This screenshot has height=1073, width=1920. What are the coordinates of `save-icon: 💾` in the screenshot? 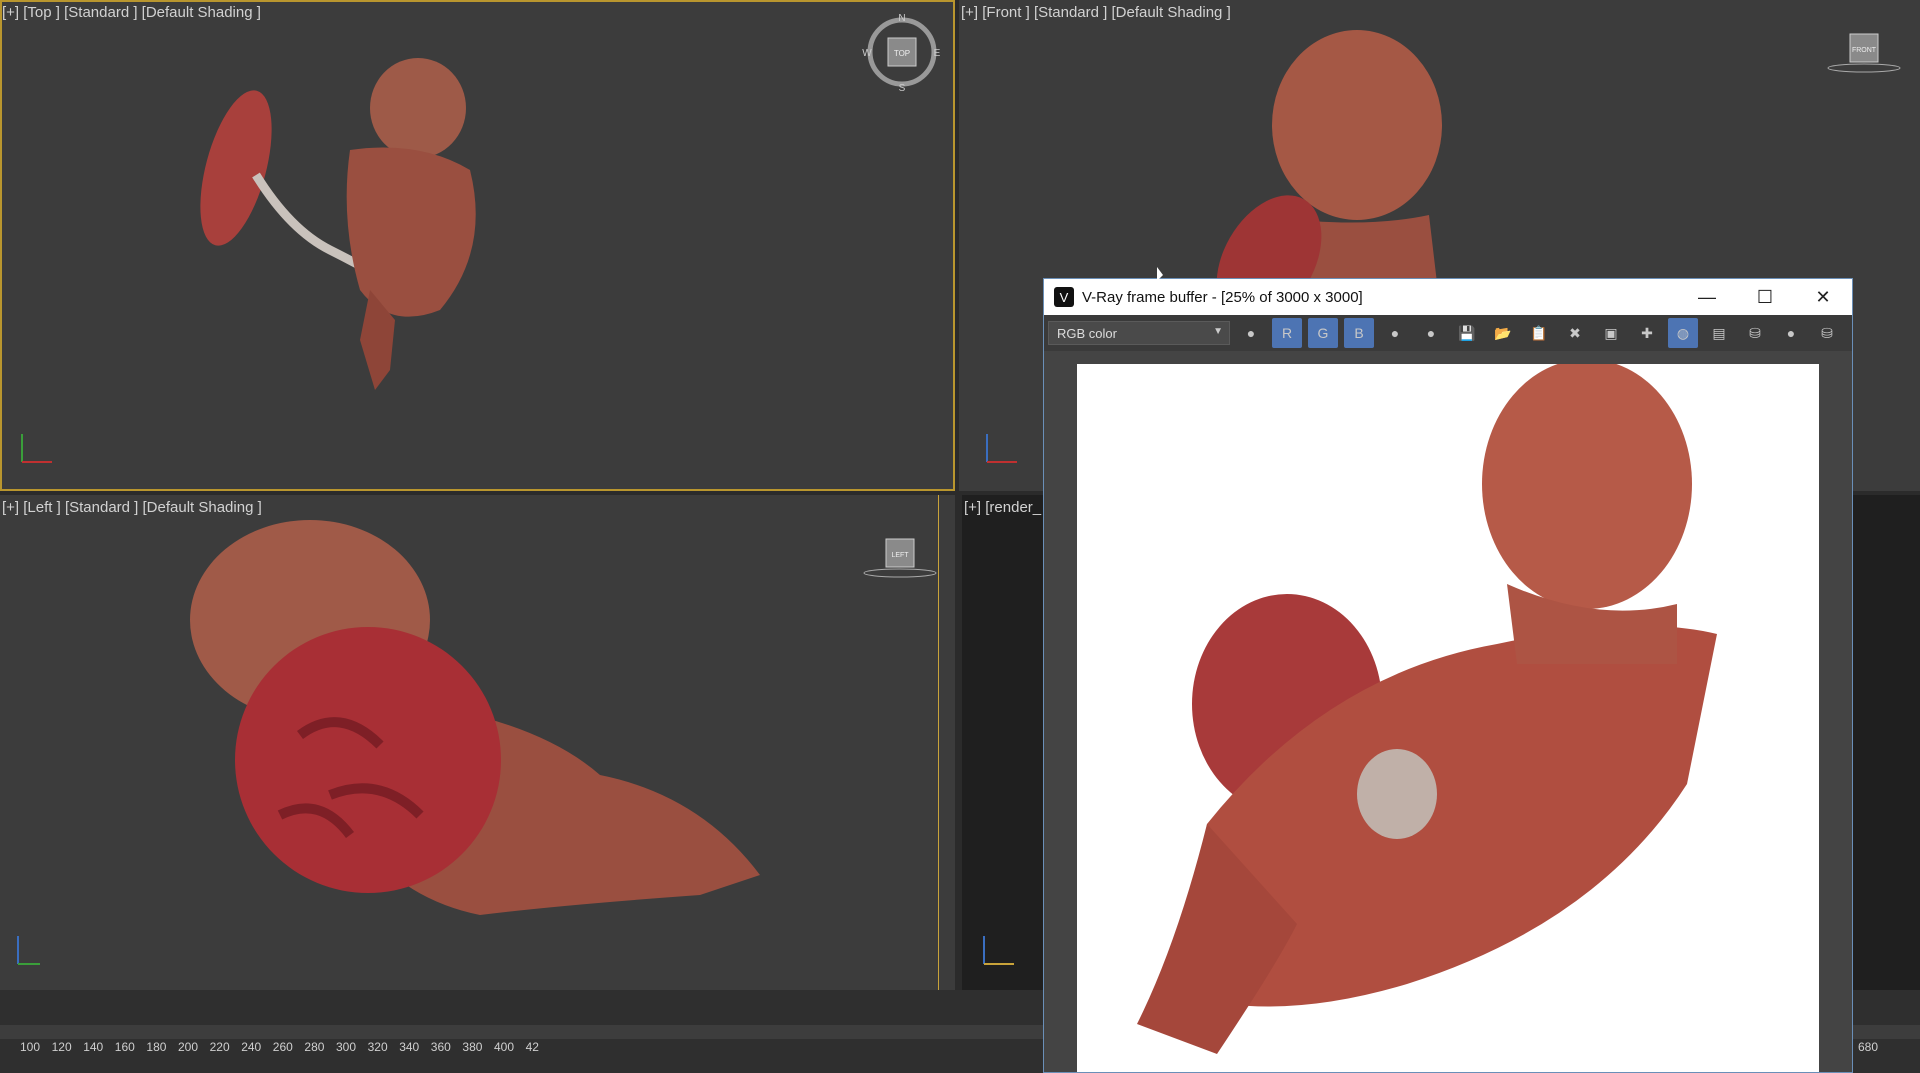 It's located at (1467, 333).